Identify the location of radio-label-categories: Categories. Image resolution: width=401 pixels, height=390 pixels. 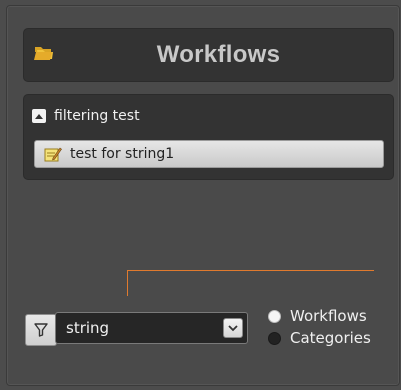
(330, 338).